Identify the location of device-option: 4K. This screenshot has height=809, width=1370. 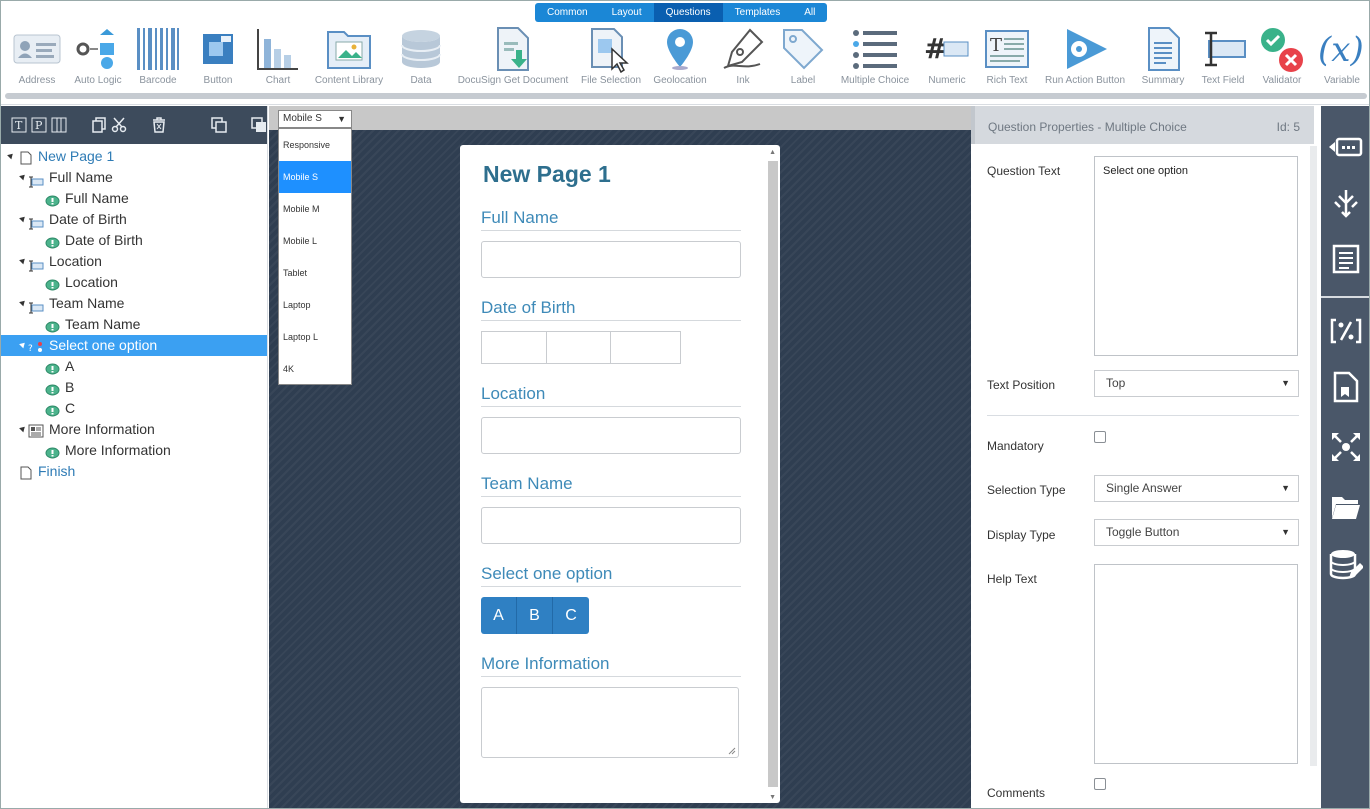
(315, 369).